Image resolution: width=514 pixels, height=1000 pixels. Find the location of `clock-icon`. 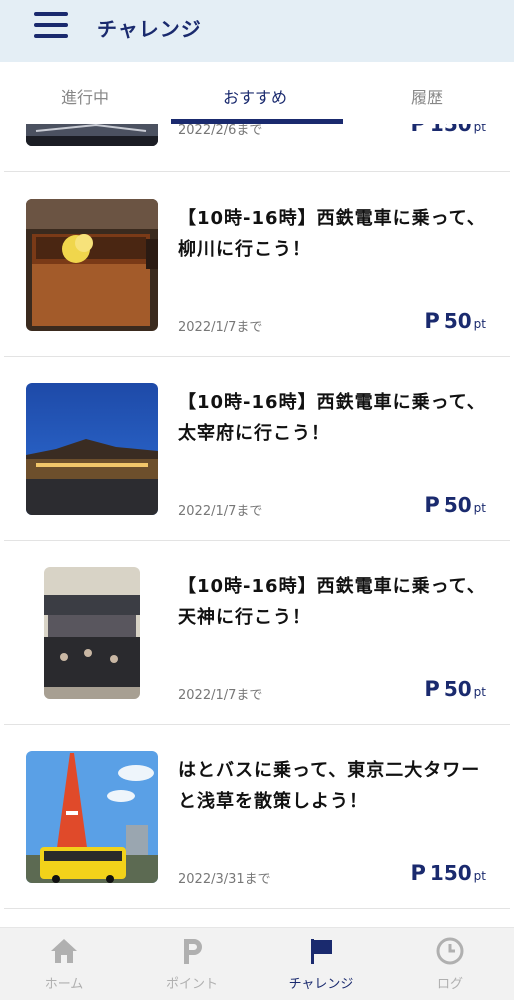

clock-icon is located at coordinates (450, 951).